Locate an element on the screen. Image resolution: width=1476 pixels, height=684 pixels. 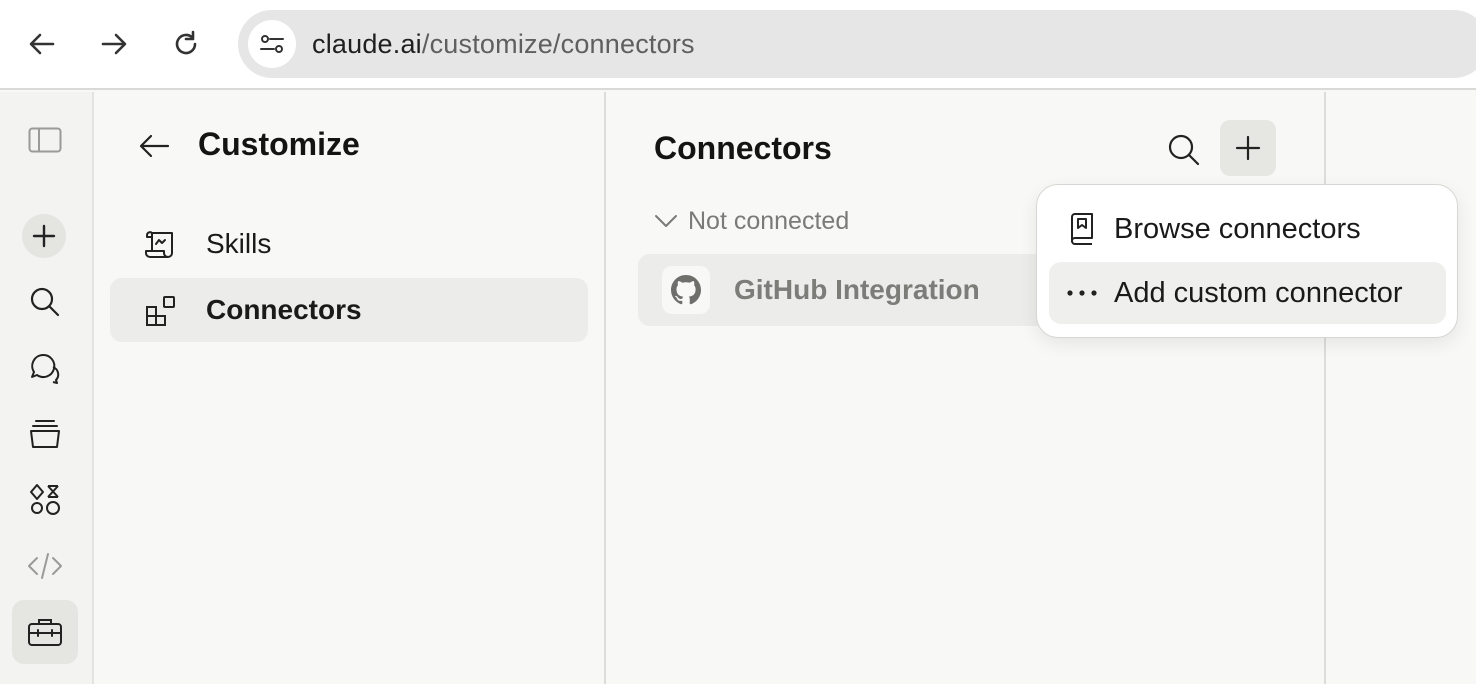
connectors-icon is located at coordinates (161, 311).